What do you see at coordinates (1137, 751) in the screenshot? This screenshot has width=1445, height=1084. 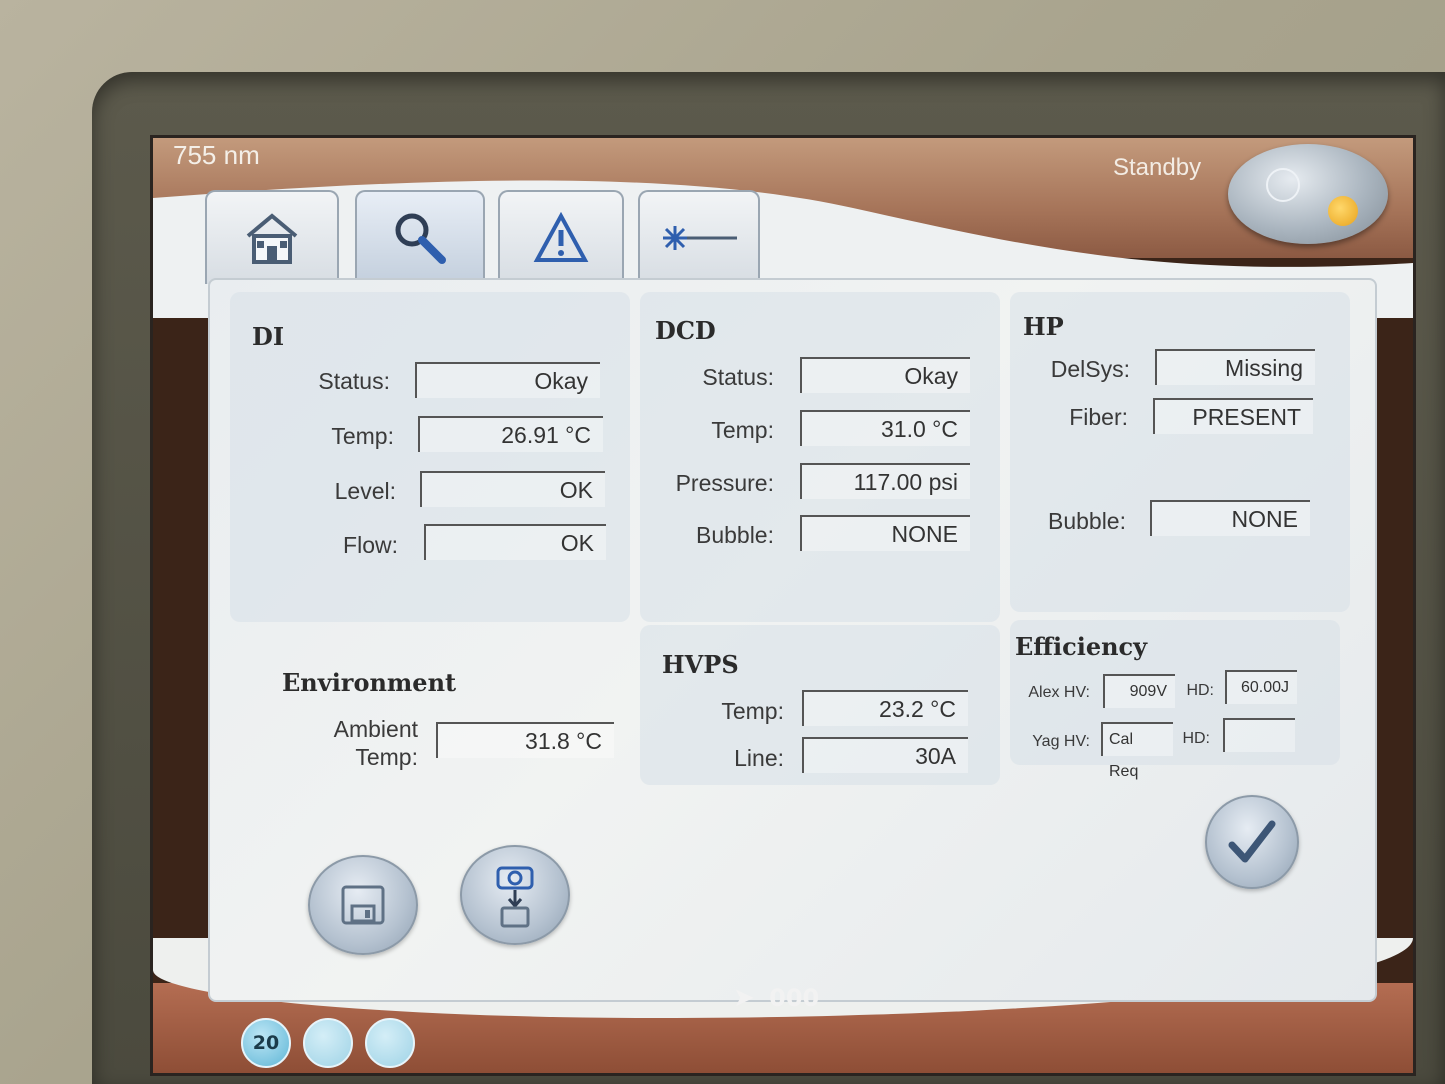 I see `yag-hv-field: Cal Req` at bounding box center [1137, 751].